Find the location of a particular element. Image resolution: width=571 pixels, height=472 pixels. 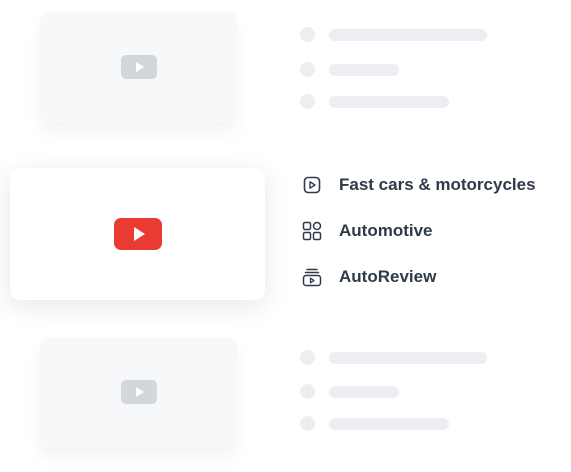

video-title-row: Fast cars & motorcycles is located at coordinates (418, 185).